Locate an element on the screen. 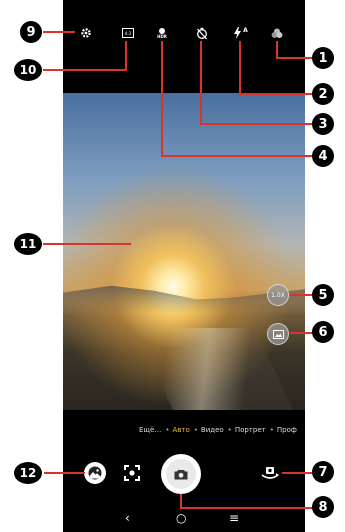 The image size is (345, 532). callout-6: 6 is located at coordinates (323, 332).